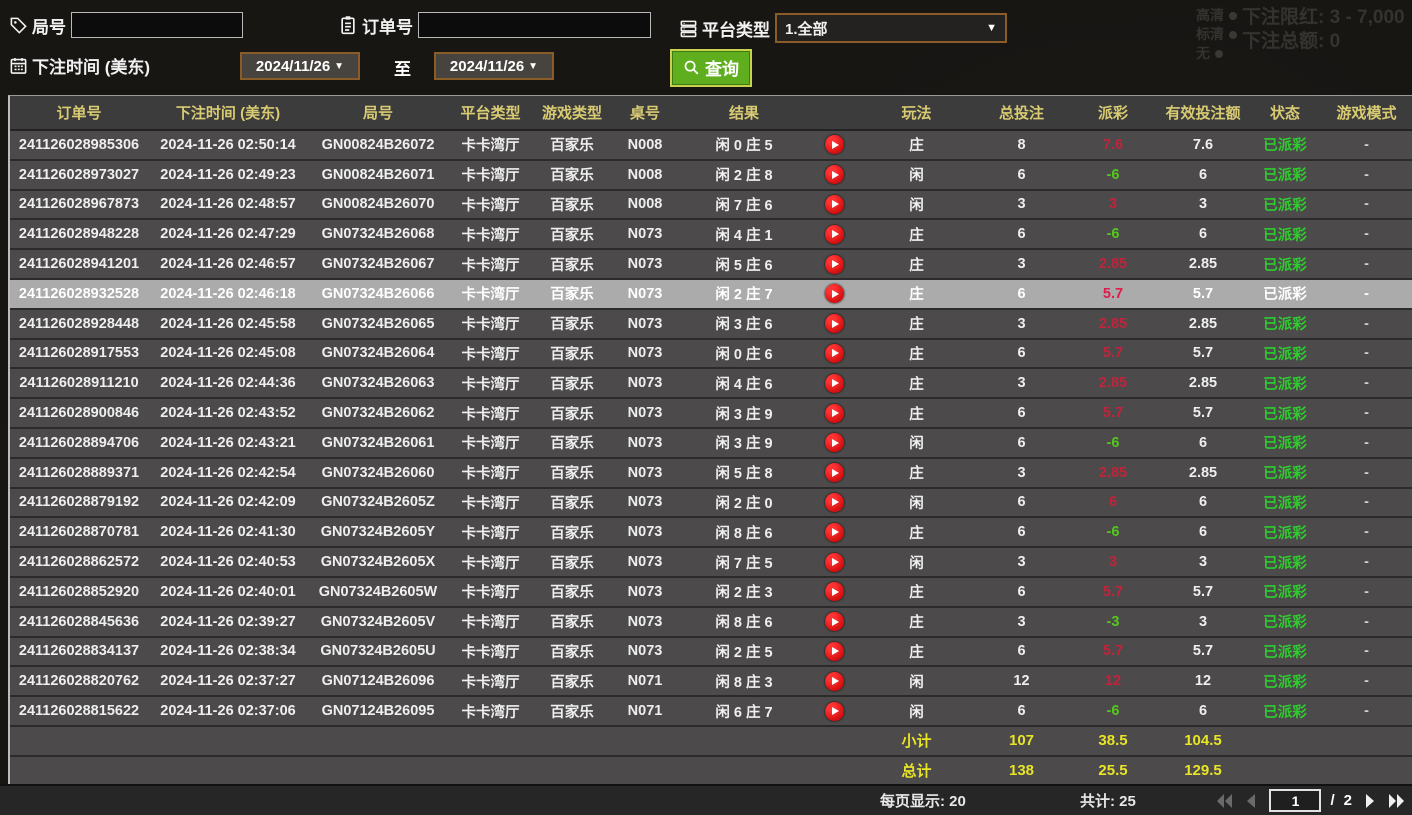  I want to click on game-no-input, so click(157, 25).